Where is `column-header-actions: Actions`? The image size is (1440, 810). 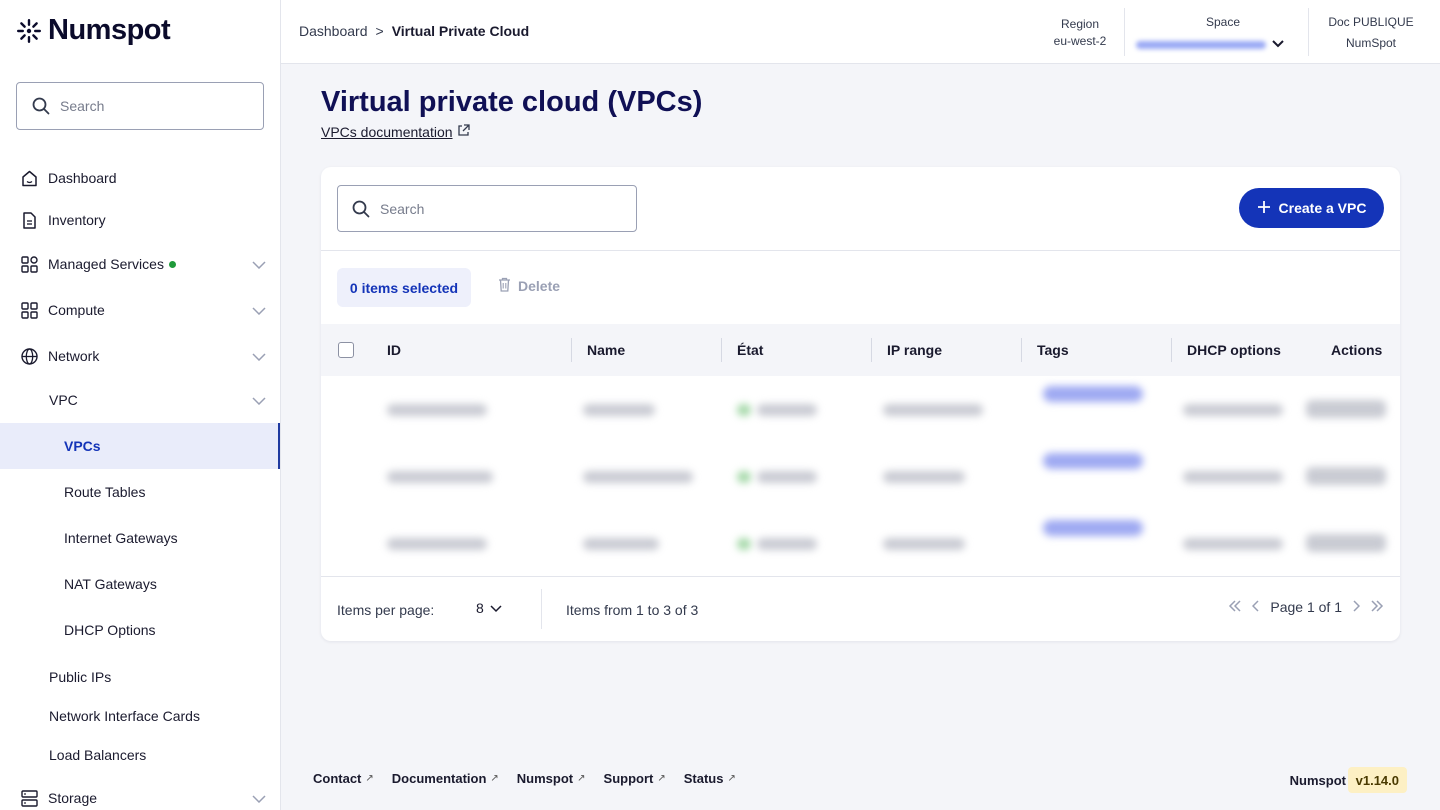 column-header-actions: Actions is located at coordinates (1357, 350).